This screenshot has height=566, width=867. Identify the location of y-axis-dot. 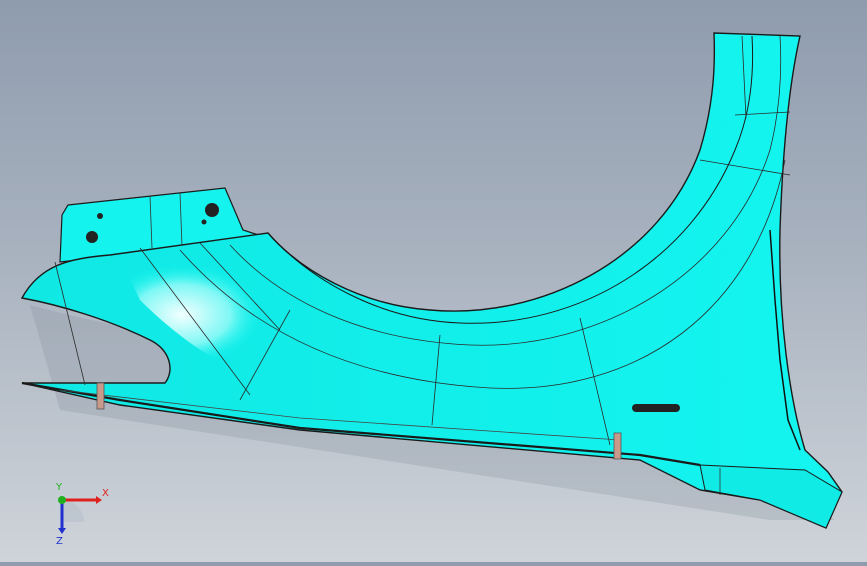
(62, 500).